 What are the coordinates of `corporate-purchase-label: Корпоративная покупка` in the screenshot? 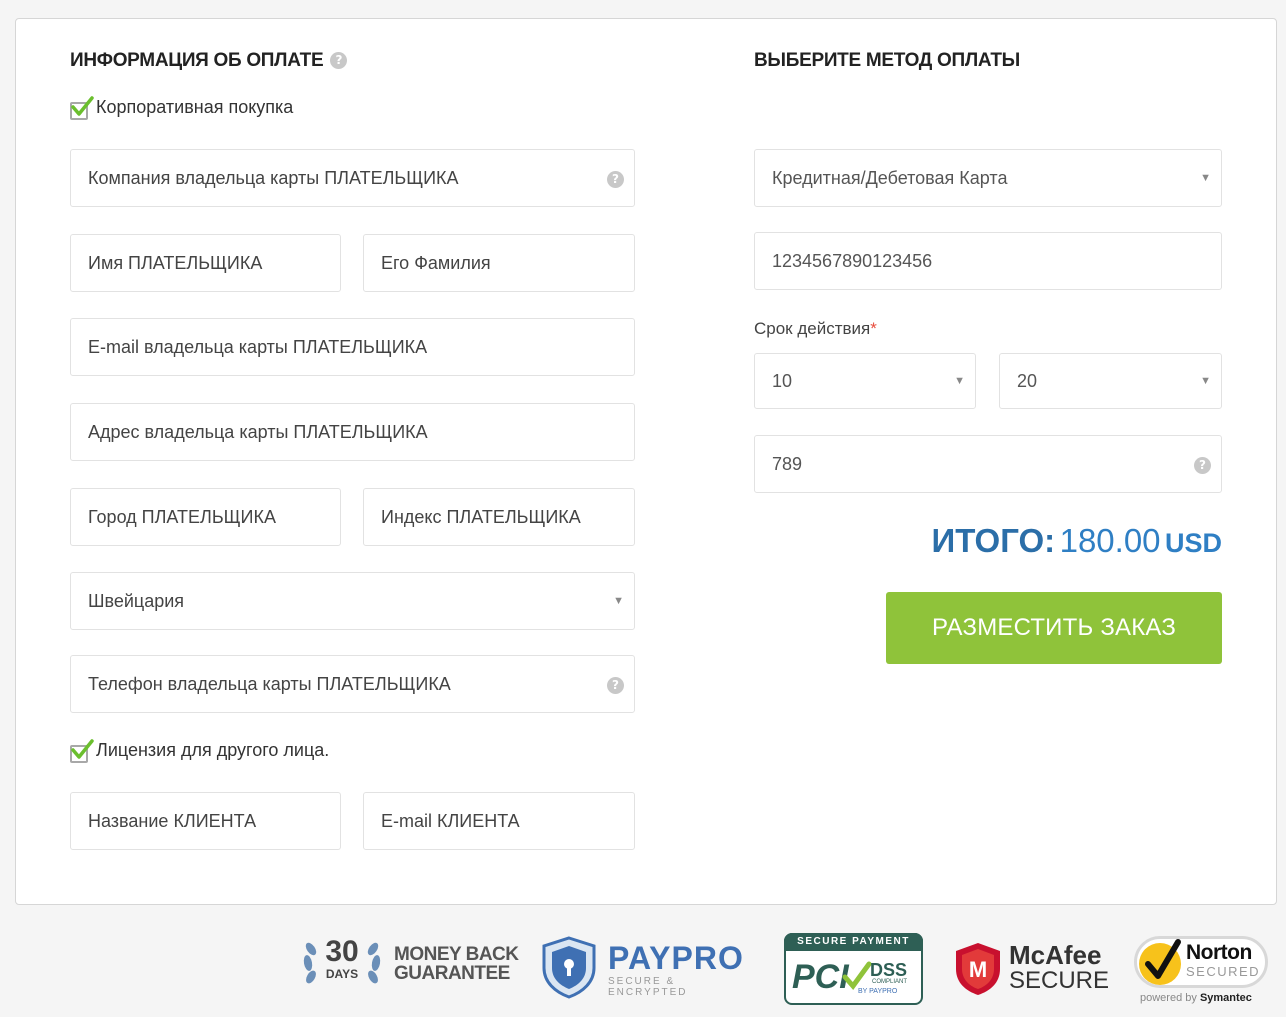 It's located at (195, 107).